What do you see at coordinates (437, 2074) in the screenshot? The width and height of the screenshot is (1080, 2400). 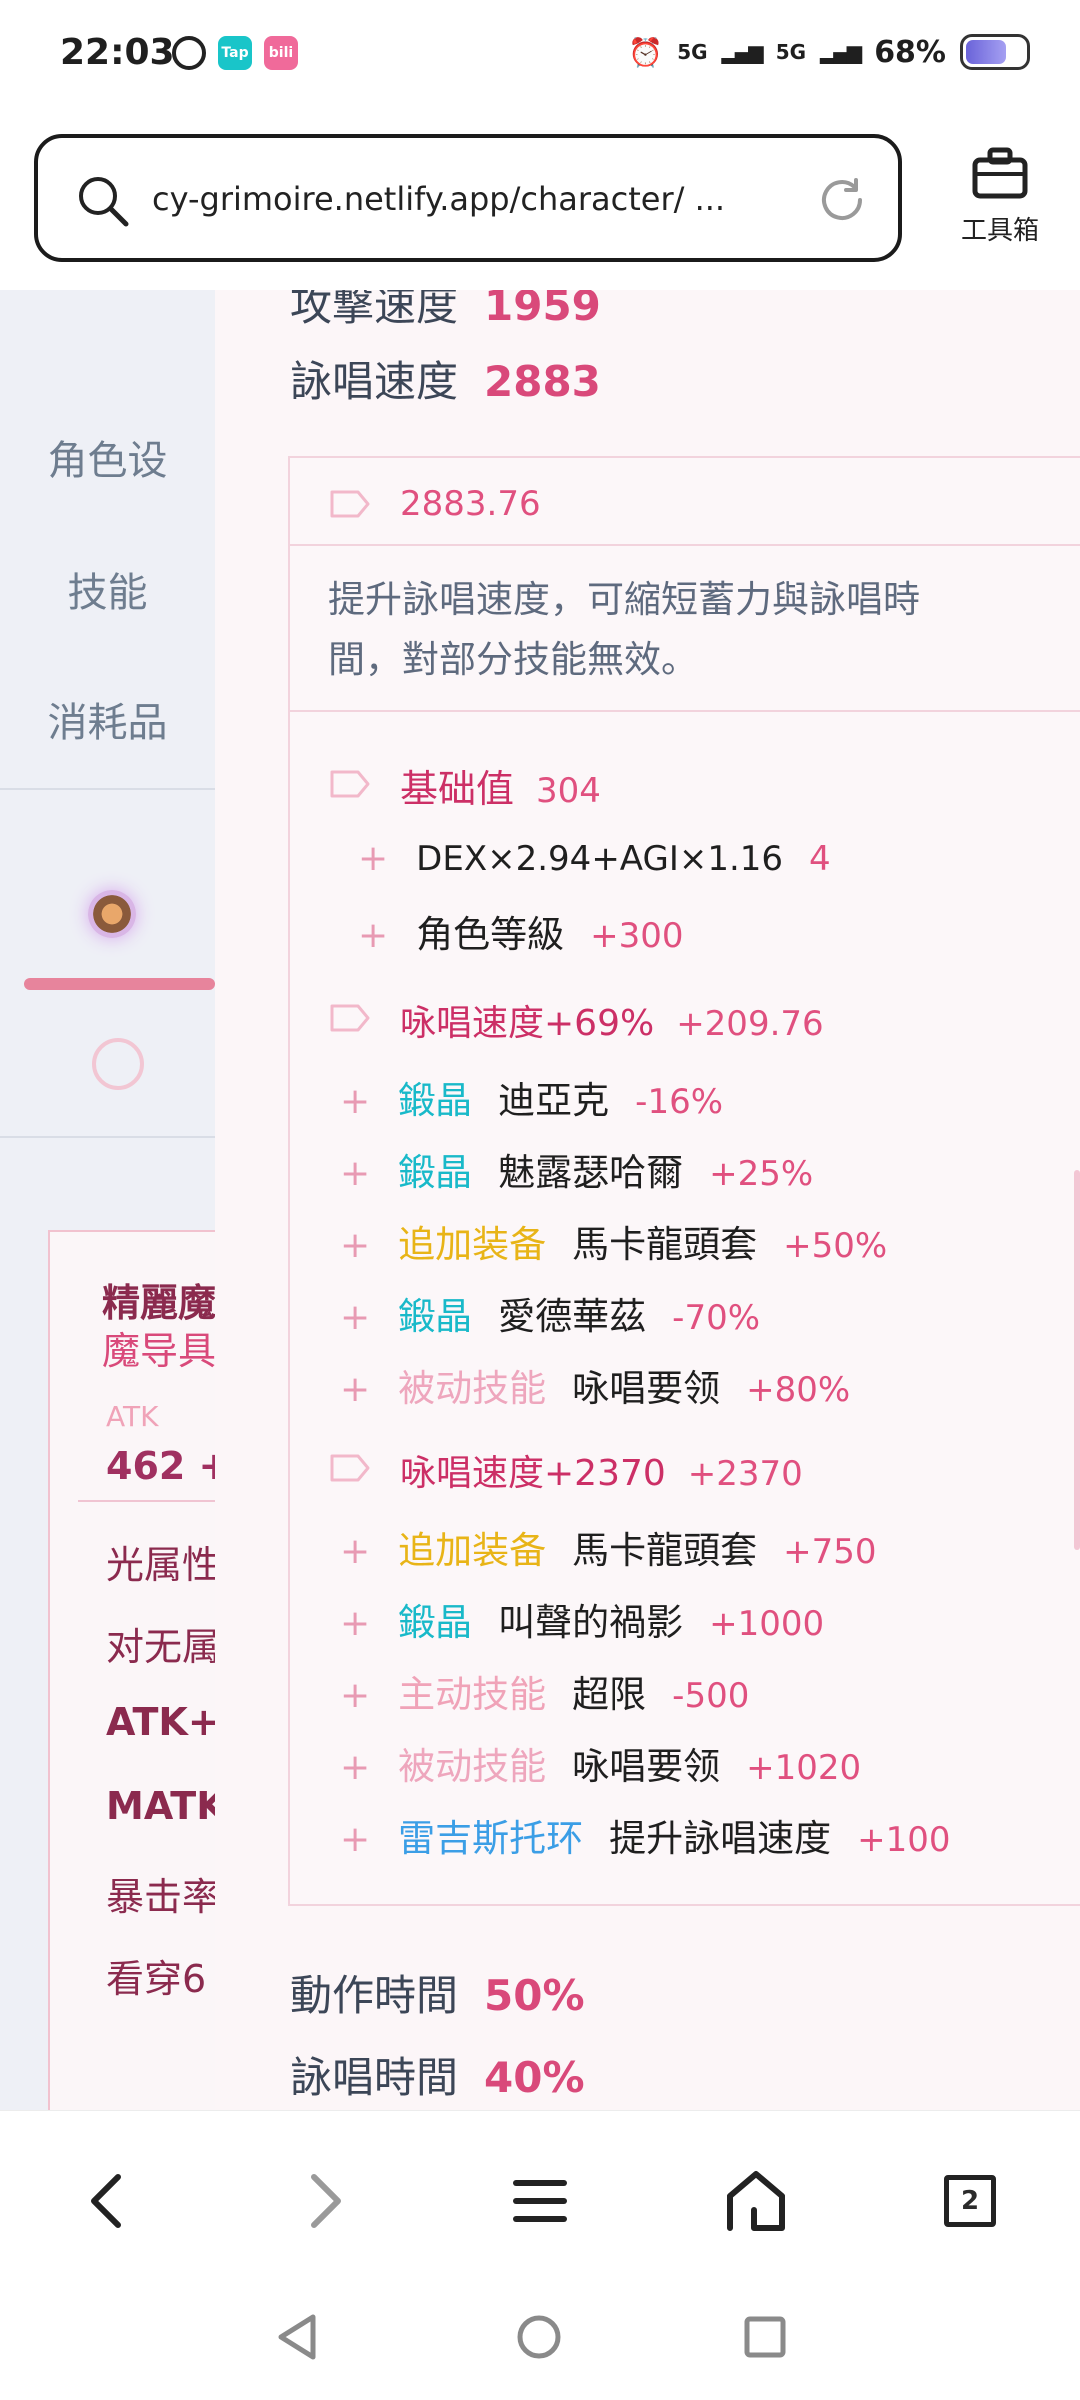 I see `stat-cast-time: 詠唱時間 40%` at bounding box center [437, 2074].